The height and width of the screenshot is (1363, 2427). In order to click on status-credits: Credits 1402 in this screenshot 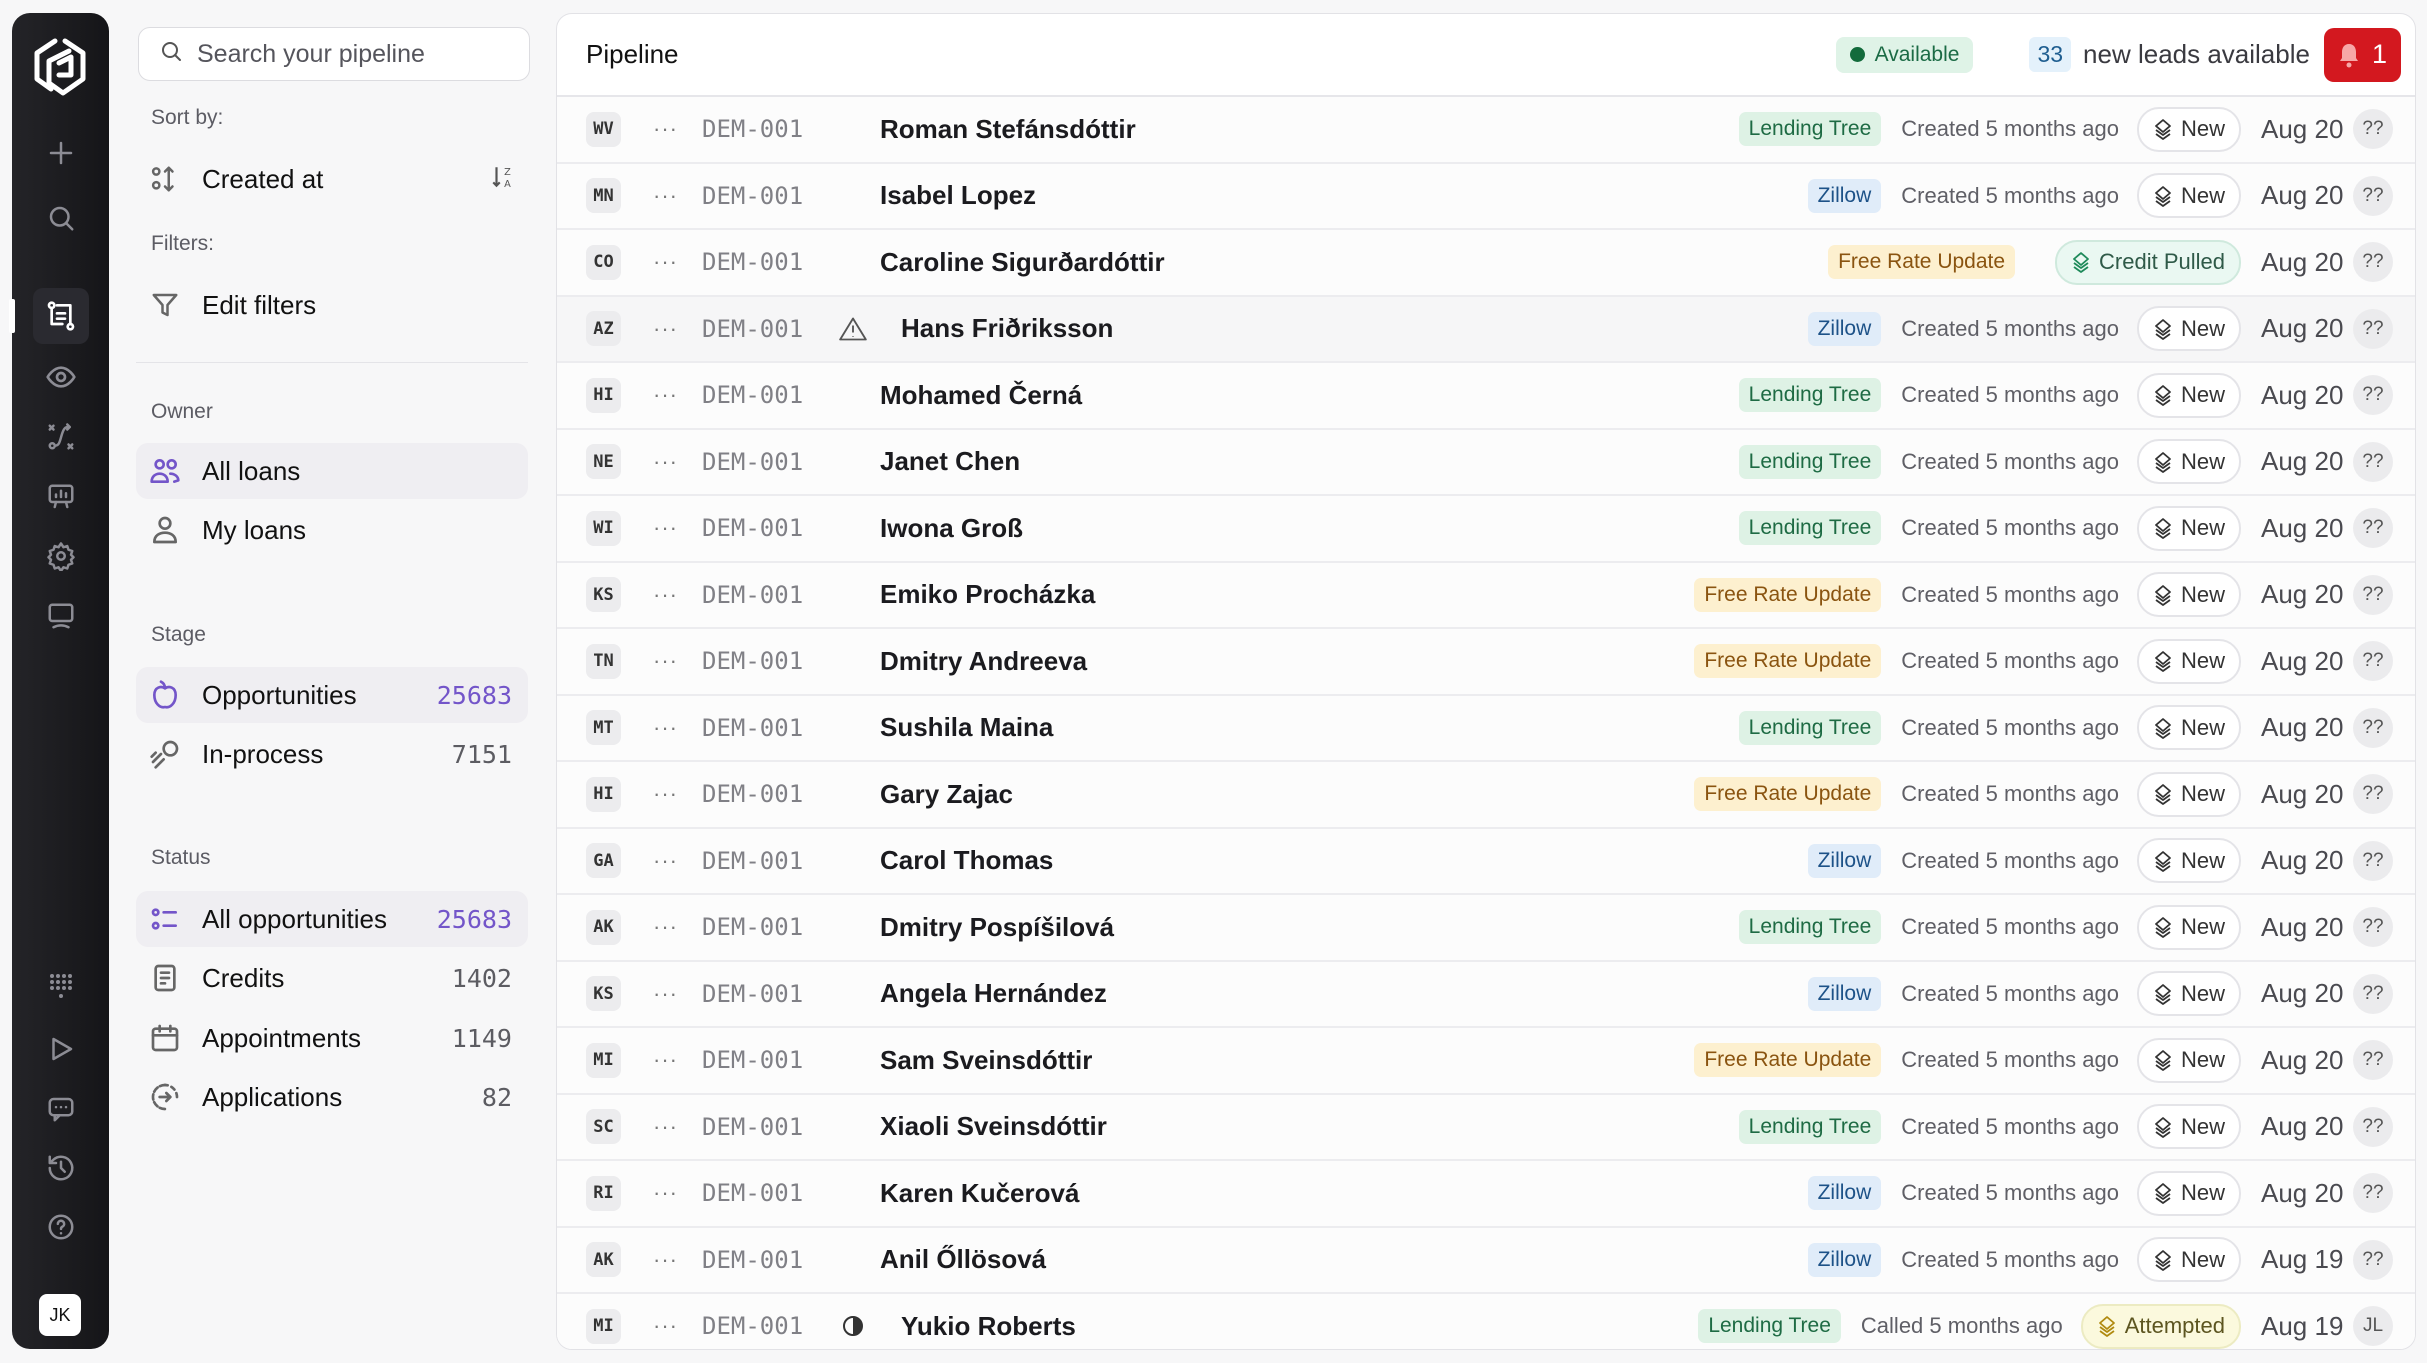, I will do `click(332, 978)`.